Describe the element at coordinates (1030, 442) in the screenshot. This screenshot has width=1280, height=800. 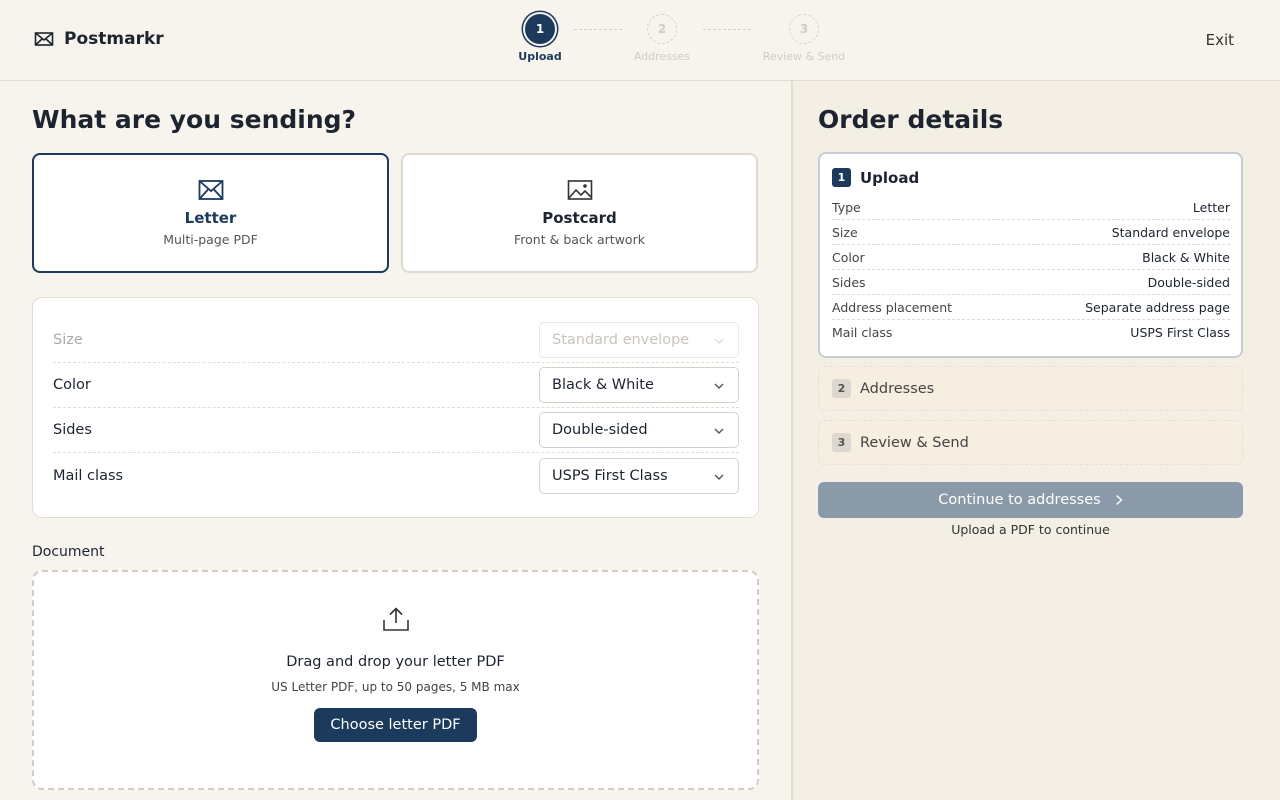
I see `review-send-section: 3 Review & Send` at that location.